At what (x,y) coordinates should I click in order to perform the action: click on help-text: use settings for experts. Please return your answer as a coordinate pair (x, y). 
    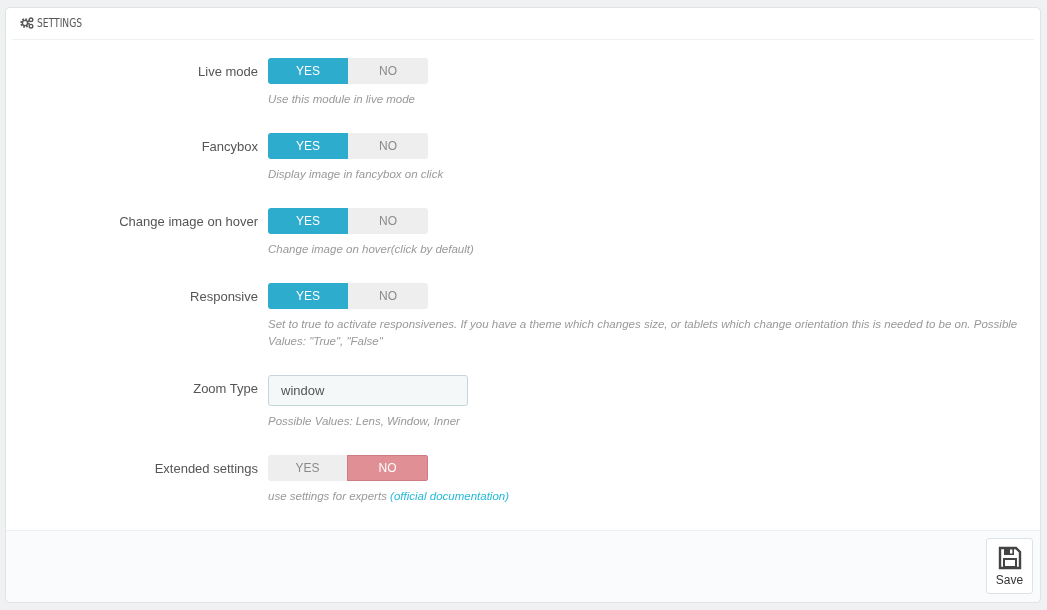
    Looking at the image, I should click on (328, 495).